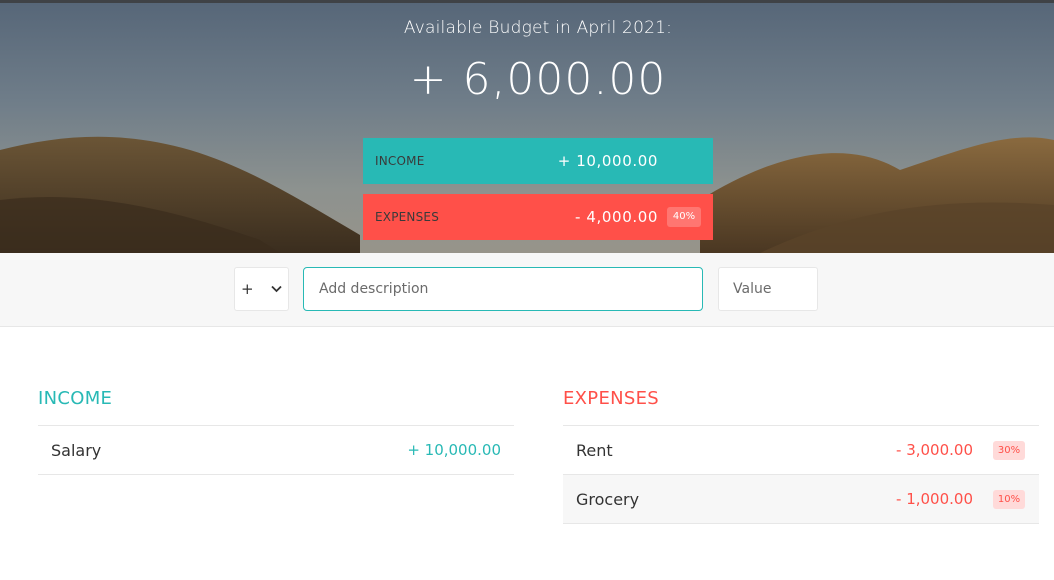 The width and height of the screenshot is (1054, 580). What do you see at coordinates (503, 289) in the screenshot?
I see `description-input: Add description` at bounding box center [503, 289].